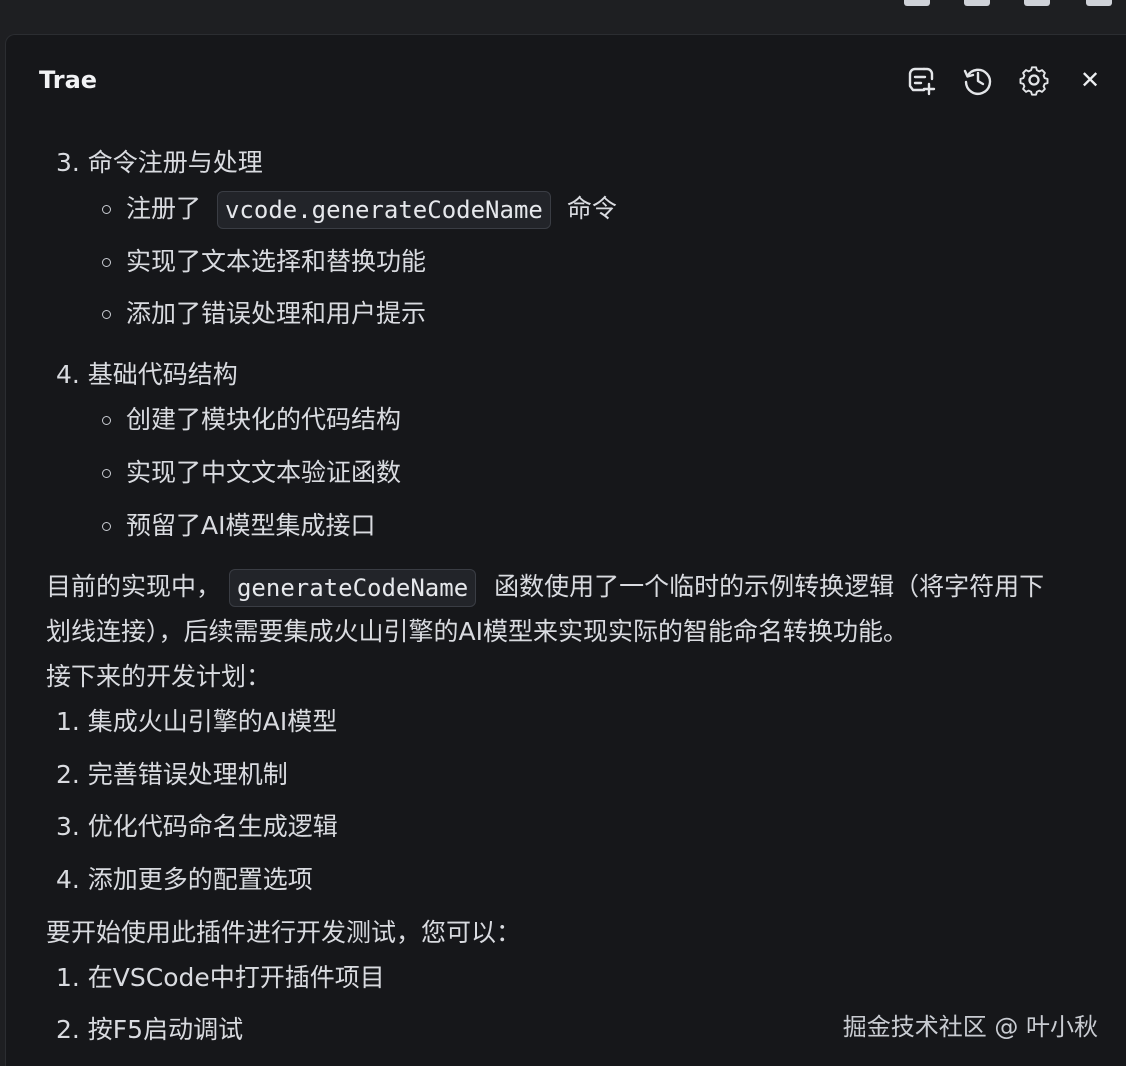  I want to click on list-item: 添加了错误处理和用户提示, so click(276, 313).